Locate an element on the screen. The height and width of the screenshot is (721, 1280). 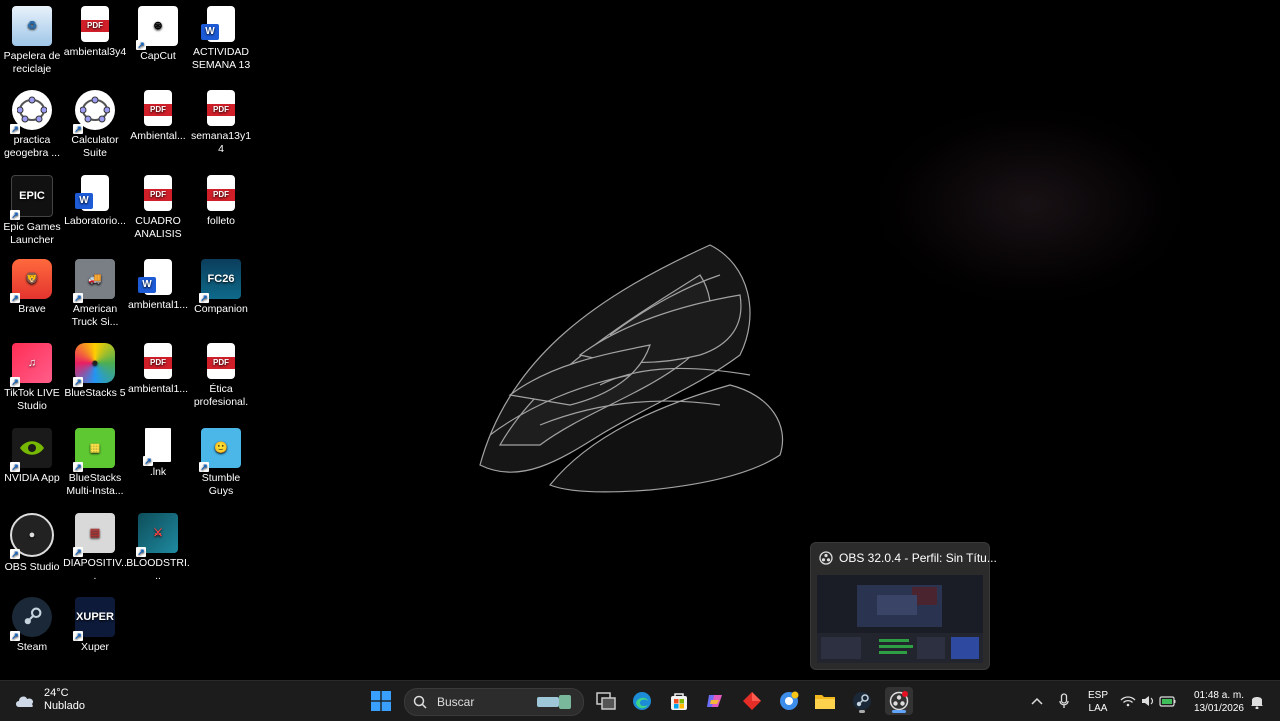
desktop-icon: ⊛ ↗ CapCut is located at coordinates (158, 34).